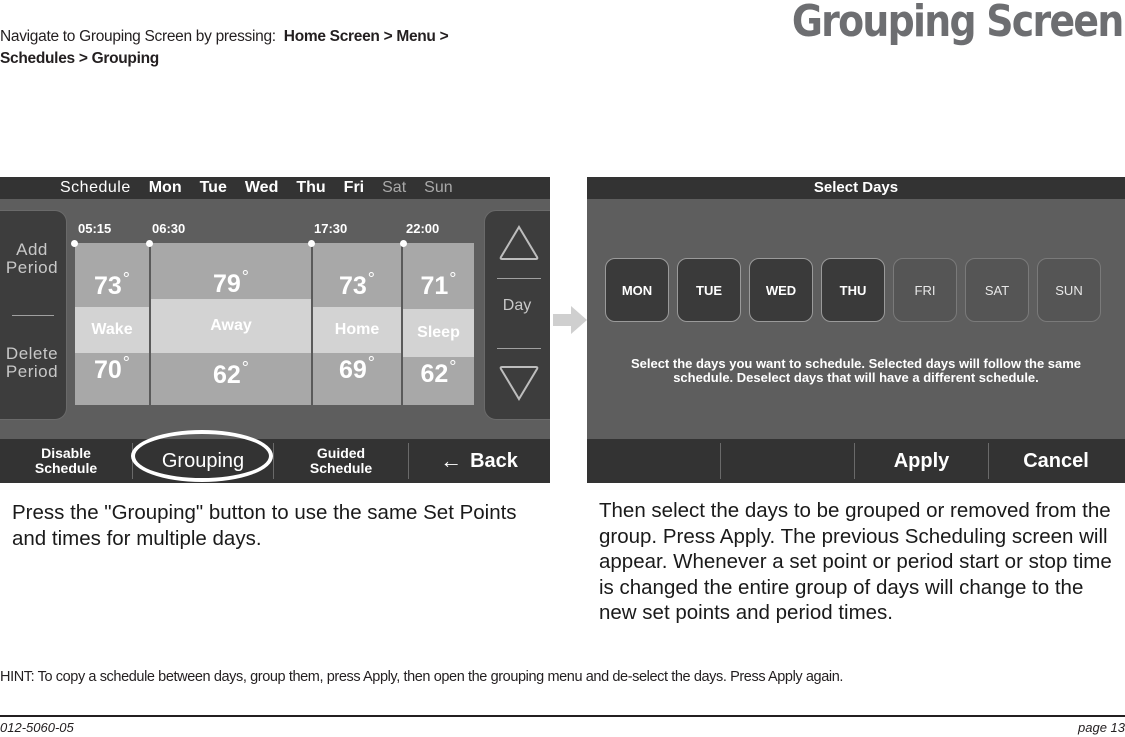  Describe the element at coordinates (517, 305) in the screenshot. I see `day-label: Day` at that location.